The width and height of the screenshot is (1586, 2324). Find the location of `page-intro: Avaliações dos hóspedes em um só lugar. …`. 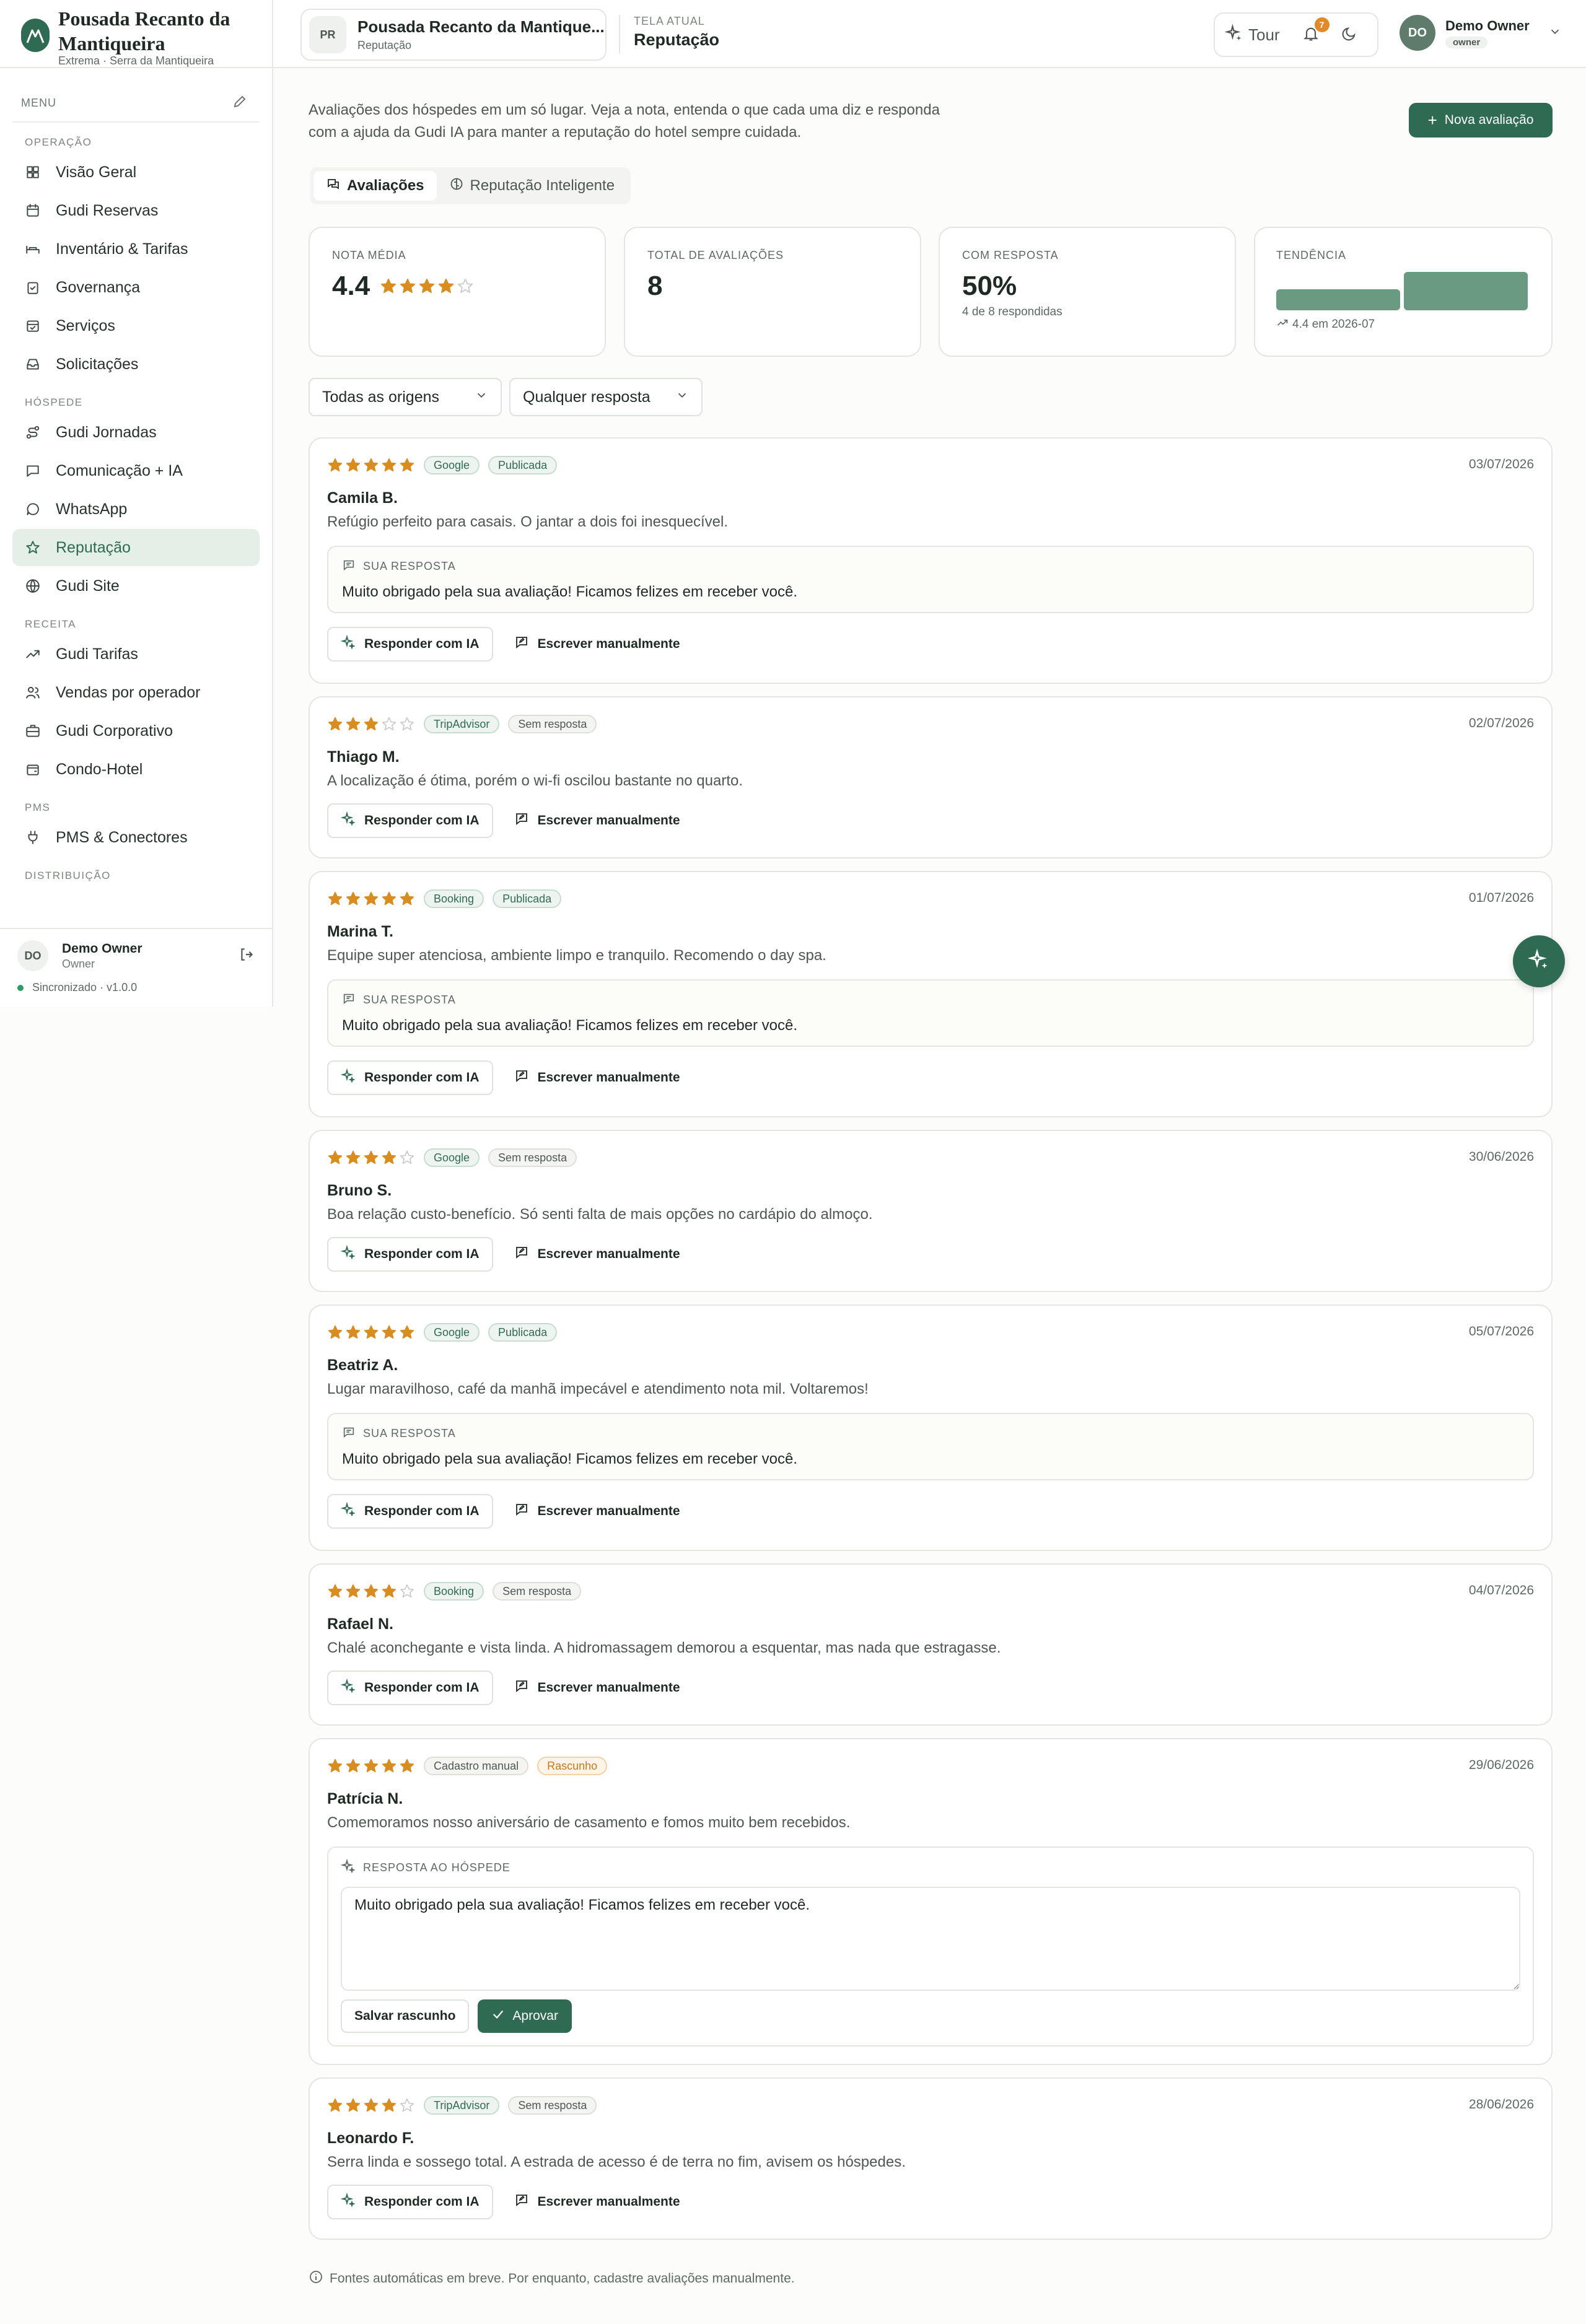

page-intro: Avaliações dos hóspedes em um só lugar. … is located at coordinates (624, 122).